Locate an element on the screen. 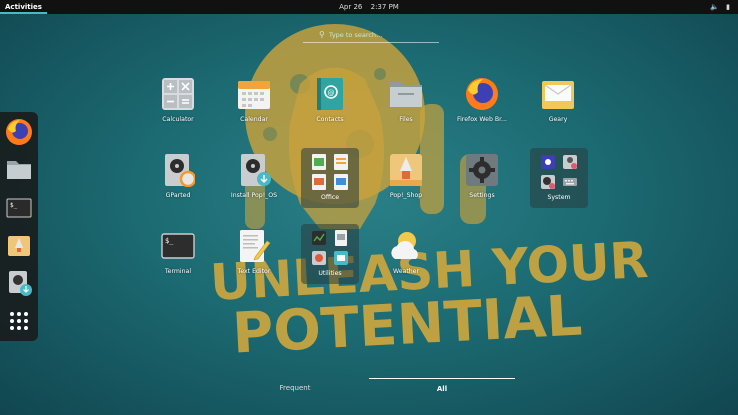 This screenshot has width=738, height=415. dash-item-pop-shop is located at coordinates (19, 245).